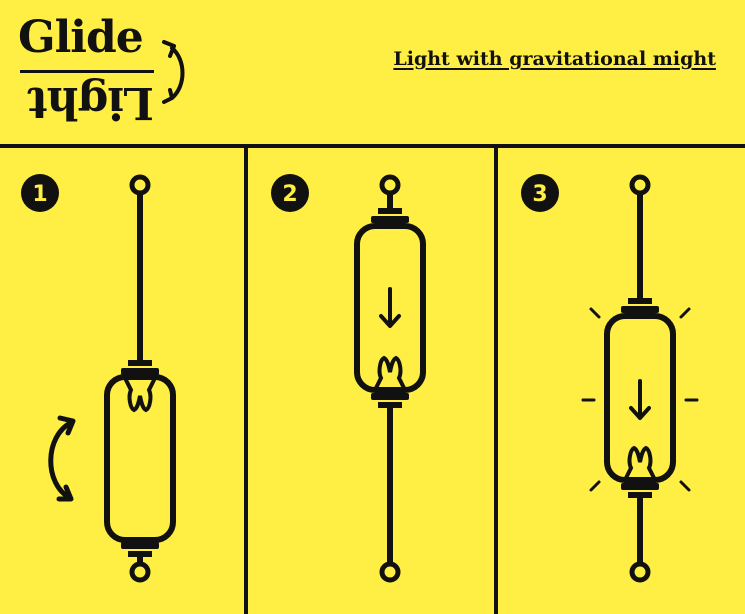 This screenshot has width=745, height=614. I want to click on tagline: Light with gravitational might, so click(554, 59).